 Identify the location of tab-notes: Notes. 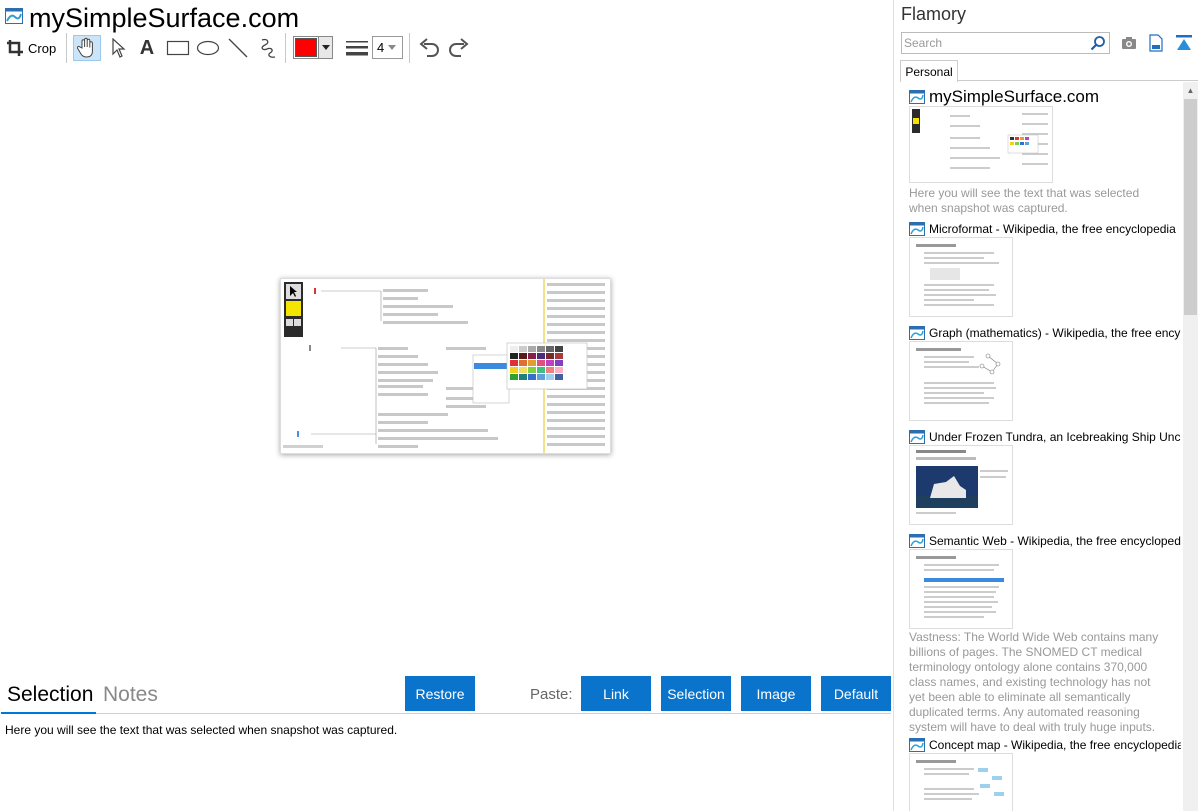
(130, 695).